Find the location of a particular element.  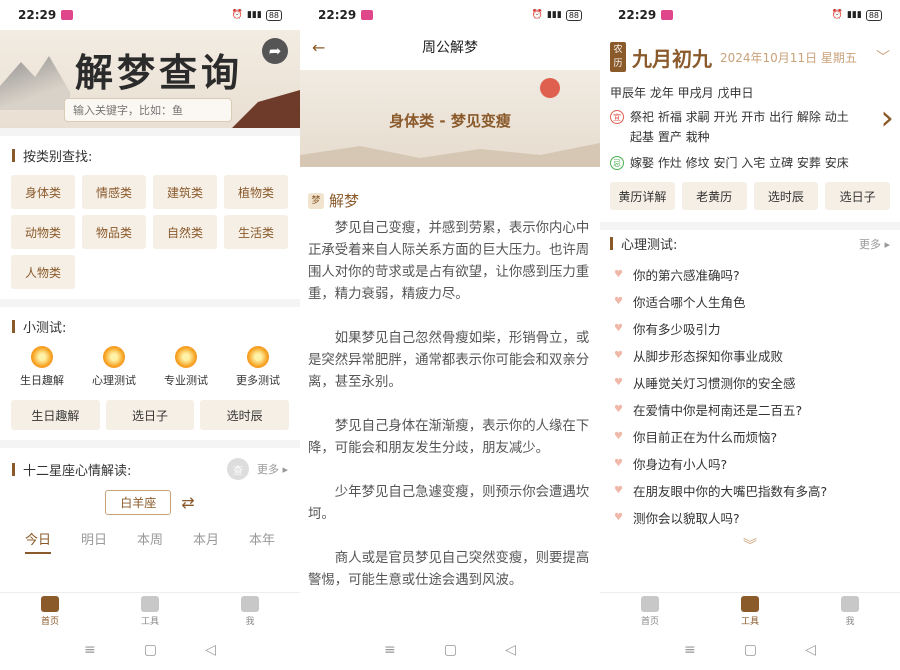

psychology-header: 心理测试: 更多 ▸ is located at coordinates (750, 243).